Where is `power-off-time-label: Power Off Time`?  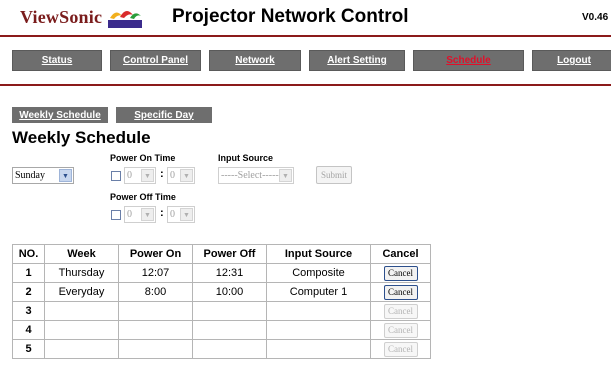 power-off-time-label: Power Off Time is located at coordinates (143, 197).